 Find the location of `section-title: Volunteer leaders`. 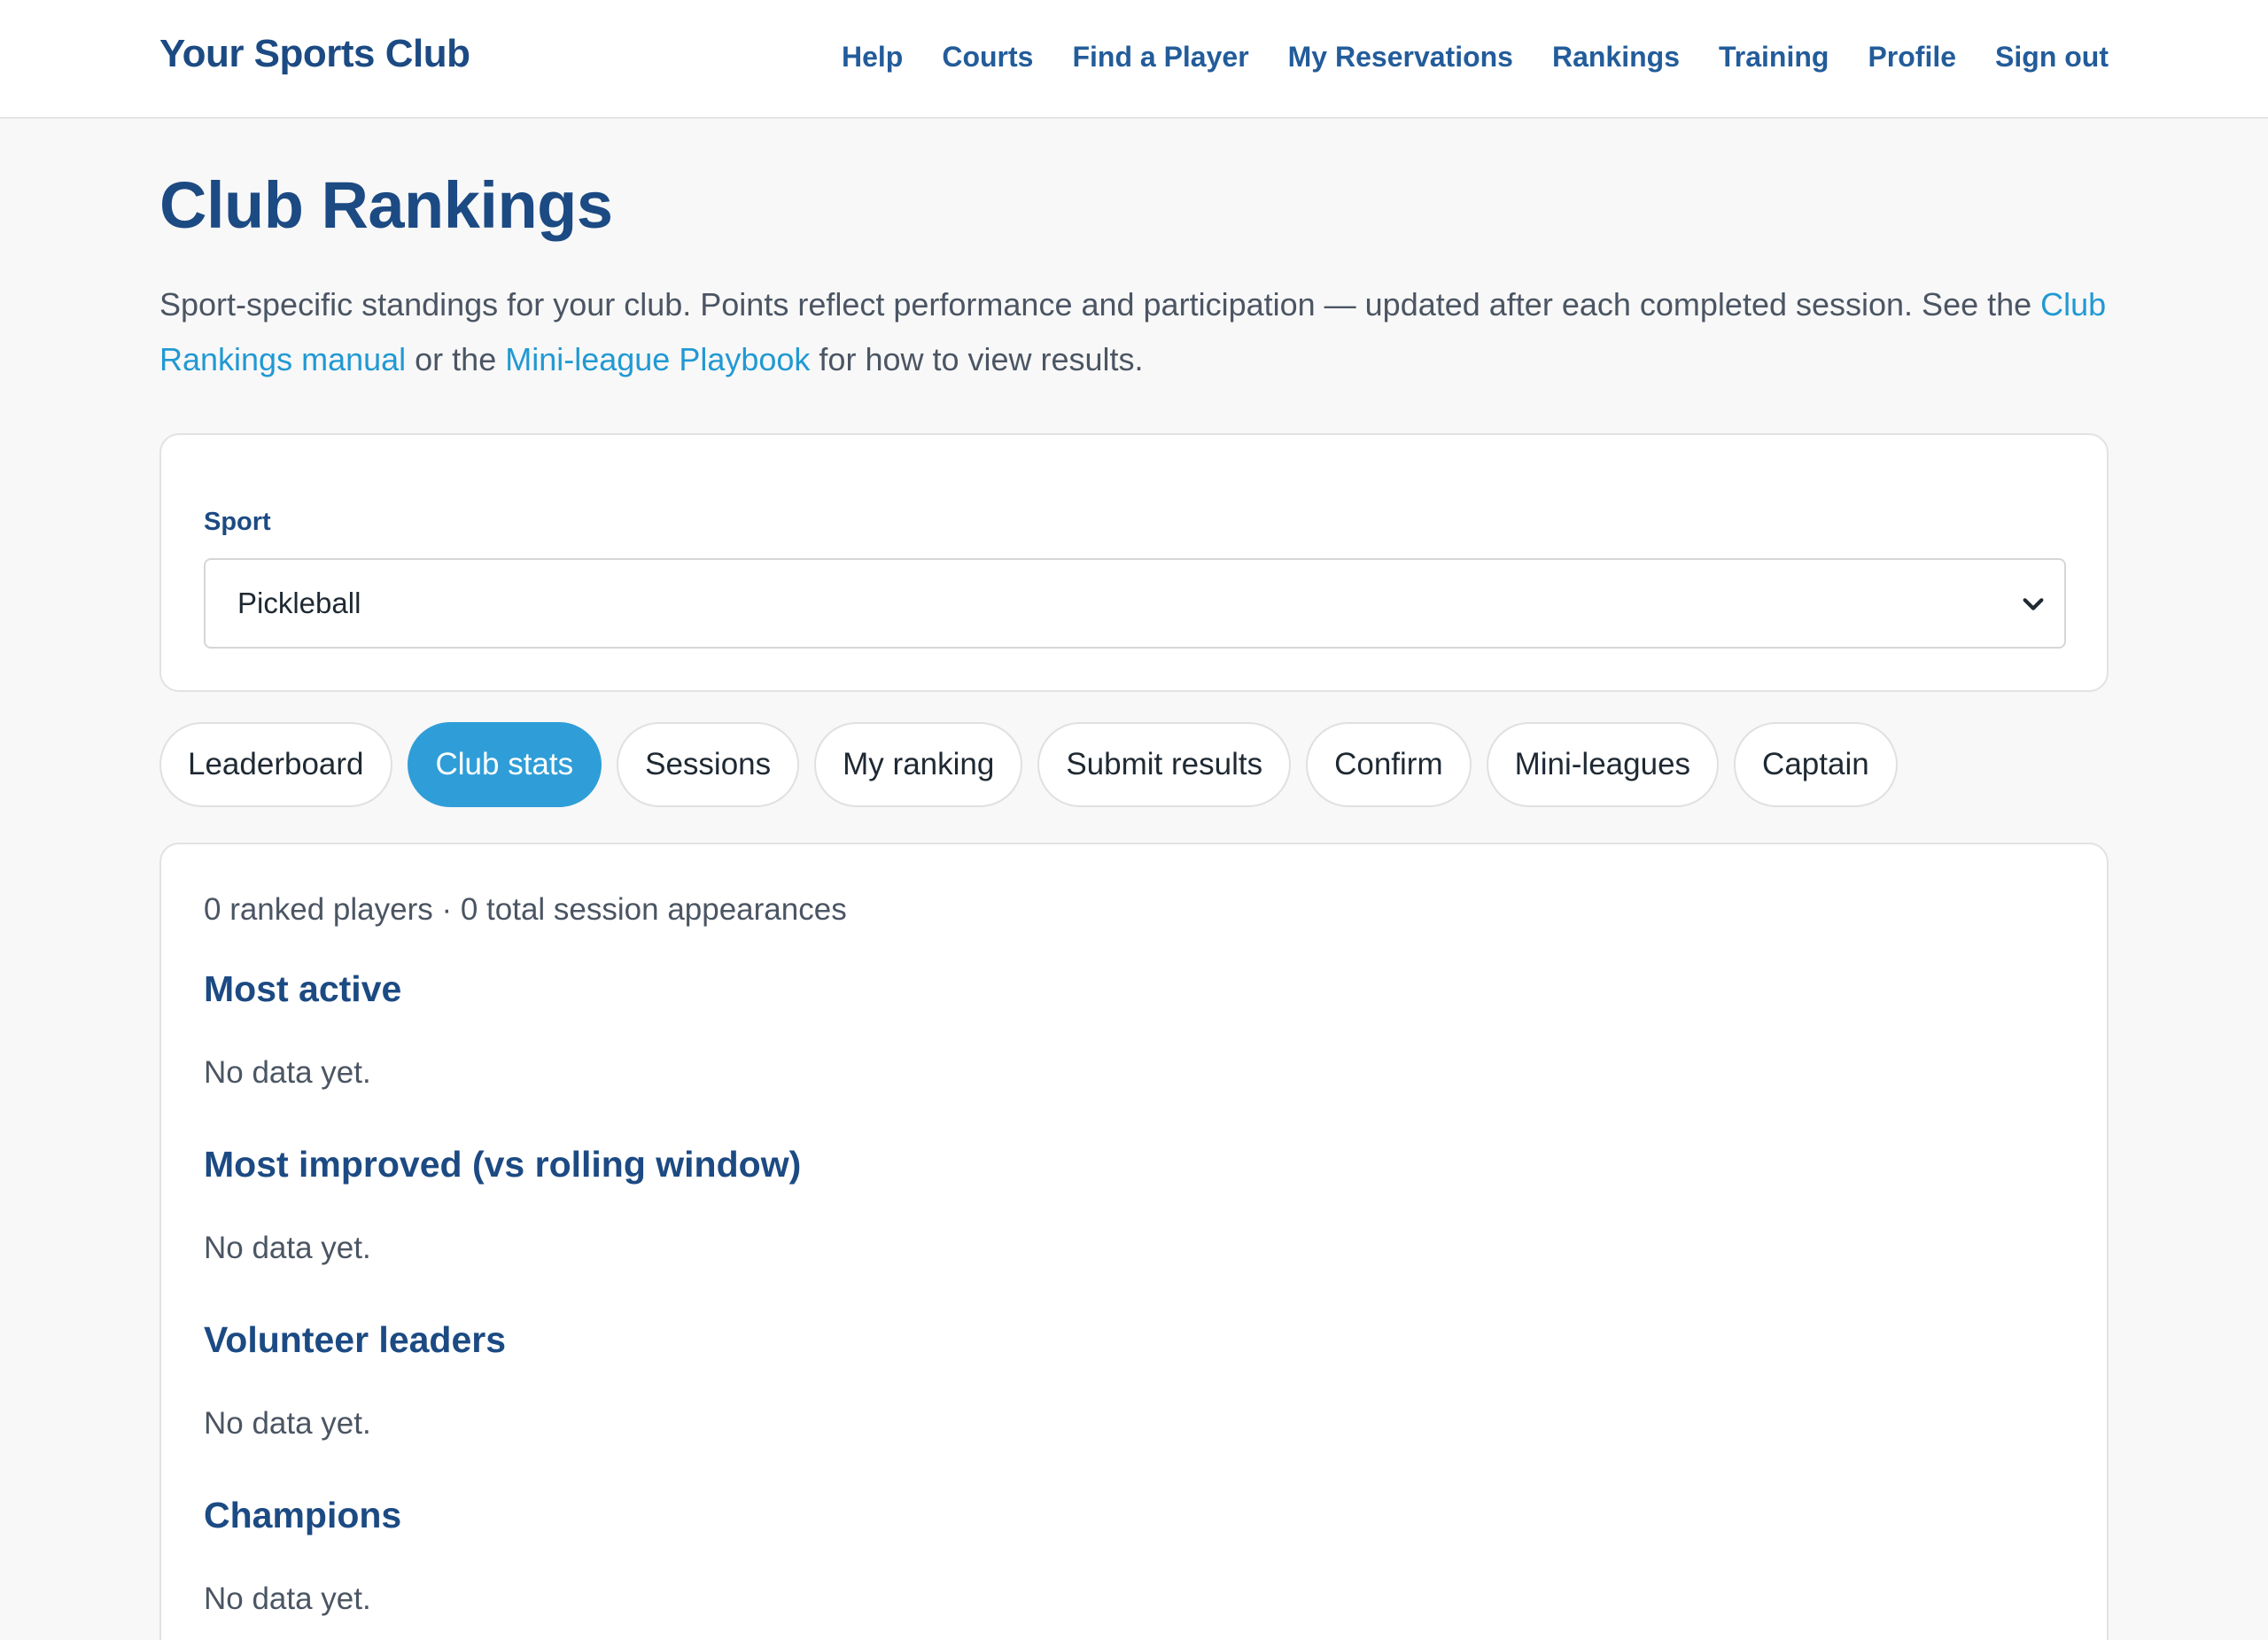

section-title: Volunteer leaders is located at coordinates (355, 1339).